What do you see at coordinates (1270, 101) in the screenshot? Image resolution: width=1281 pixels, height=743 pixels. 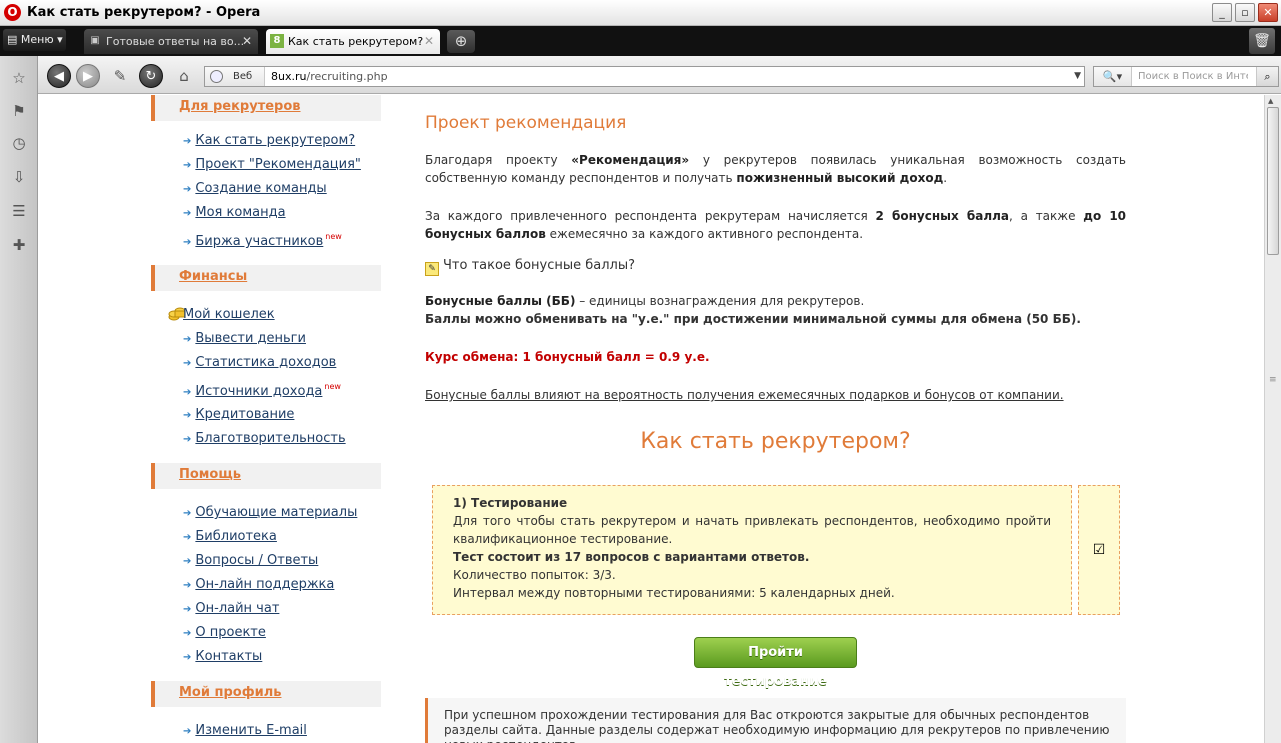 I see `scroll-up-icon: ▲` at bounding box center [1270, 101].